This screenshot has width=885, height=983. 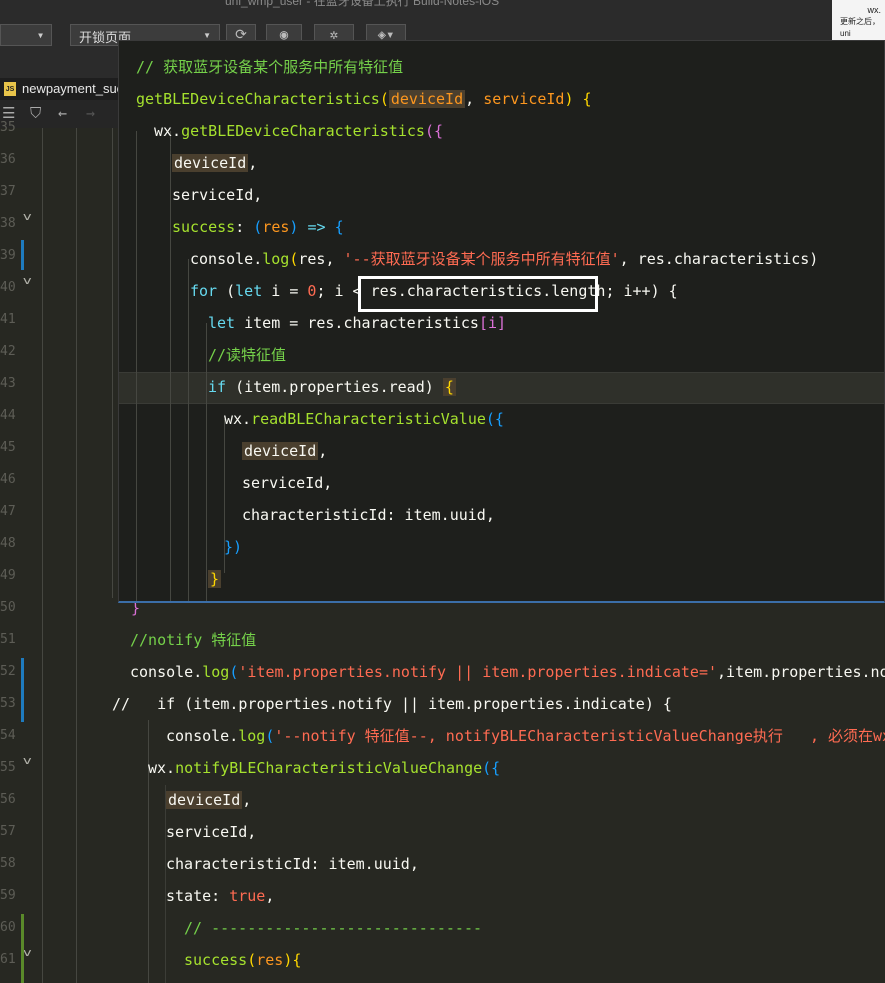 I want to click on line-number: 61, so click(x=8, y=959).